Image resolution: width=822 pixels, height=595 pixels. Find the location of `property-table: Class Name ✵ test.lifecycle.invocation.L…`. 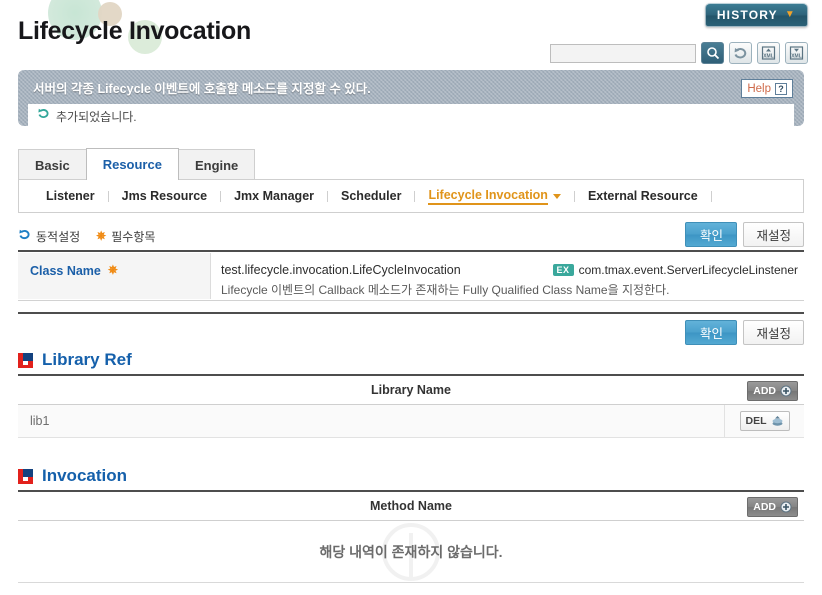

property-table: Class Name ✵ test.lifecycle.invocation.L… is located at coordinates (411, 276).